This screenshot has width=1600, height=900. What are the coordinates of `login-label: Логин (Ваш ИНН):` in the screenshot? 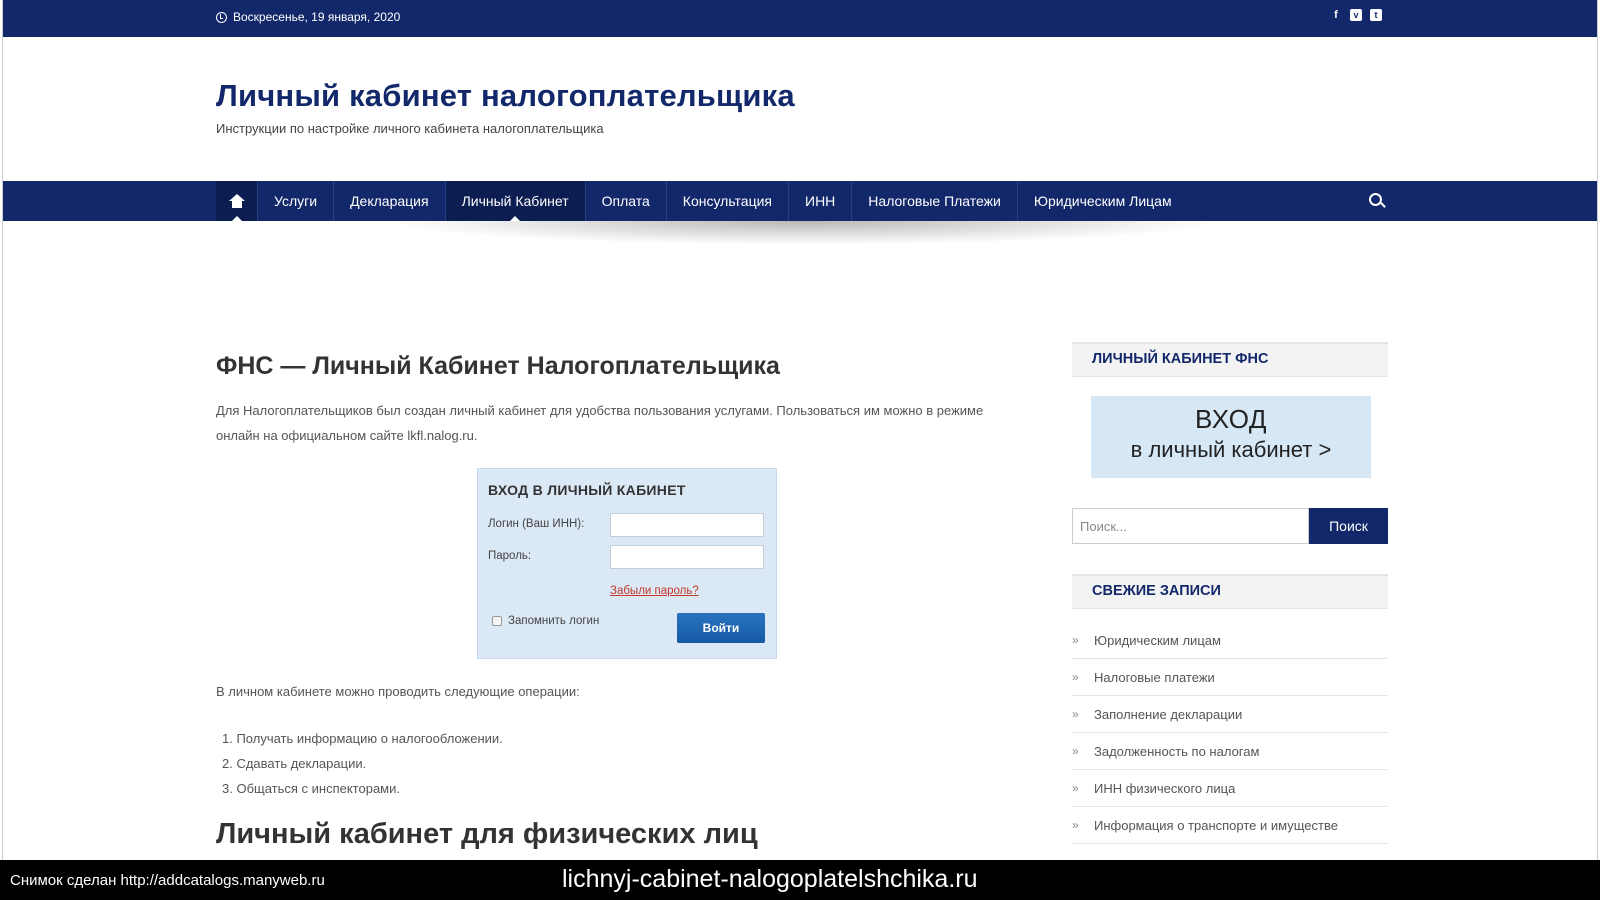 It's located at (536, 524).